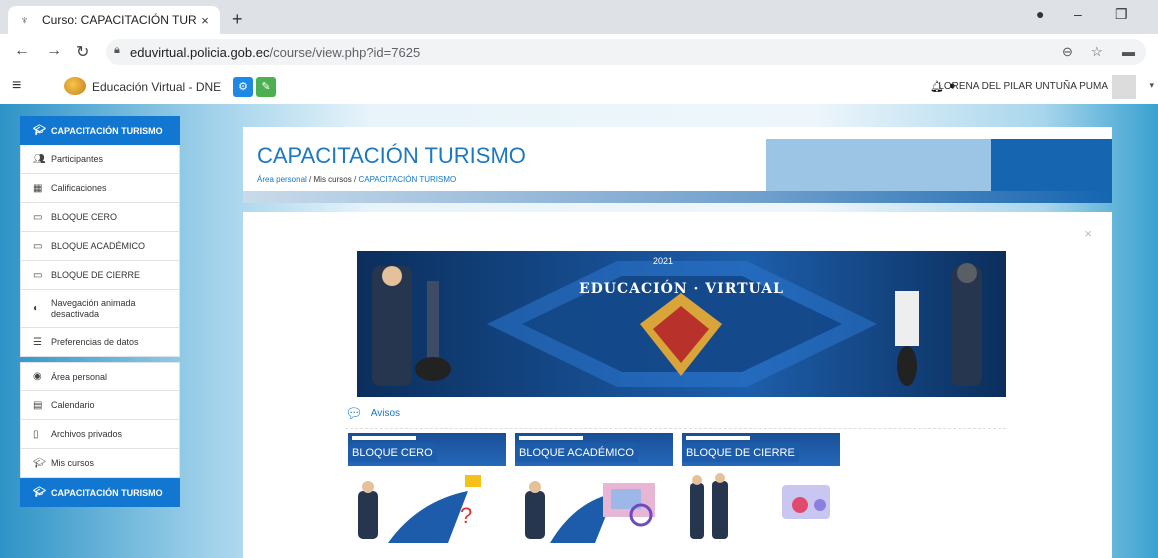 The height and width of the screenshot is (558, 1158). I want to click on page-title: CAPACITACIÓN TURISMO, so click(391, 155).